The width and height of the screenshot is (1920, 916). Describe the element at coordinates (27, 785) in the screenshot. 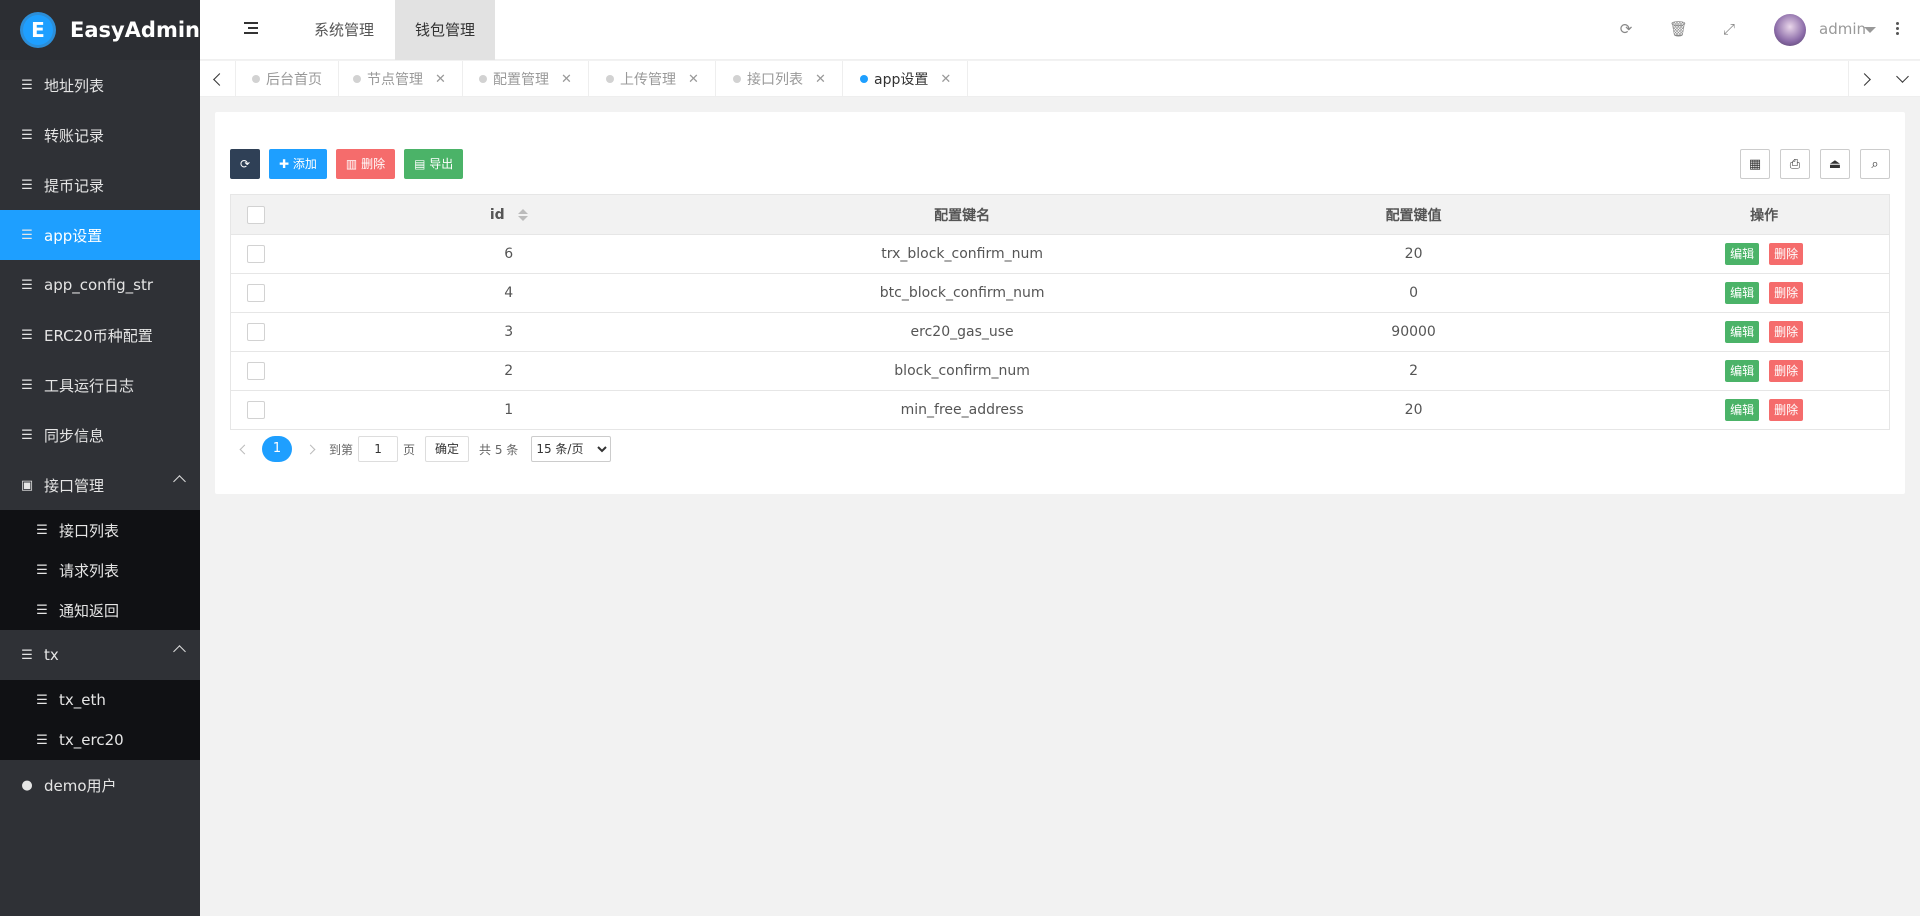

I see `user-icon: ●` at that location.